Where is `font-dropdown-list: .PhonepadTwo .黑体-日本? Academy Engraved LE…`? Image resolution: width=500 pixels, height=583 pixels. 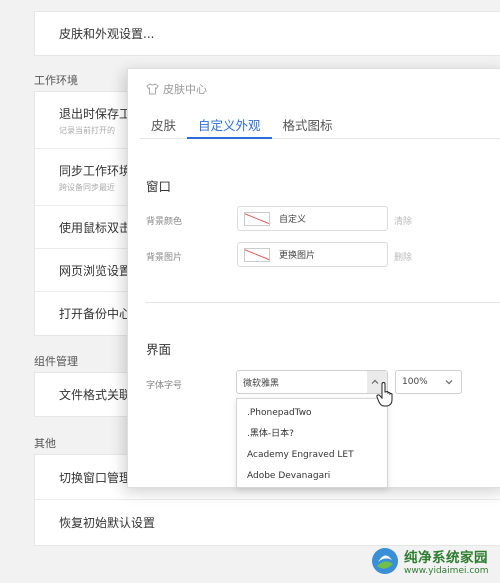
font-dropdown-list: .PhonepadTwo .黑体-日本? Academy Engraved LE… is located at coordinates (312, 443).